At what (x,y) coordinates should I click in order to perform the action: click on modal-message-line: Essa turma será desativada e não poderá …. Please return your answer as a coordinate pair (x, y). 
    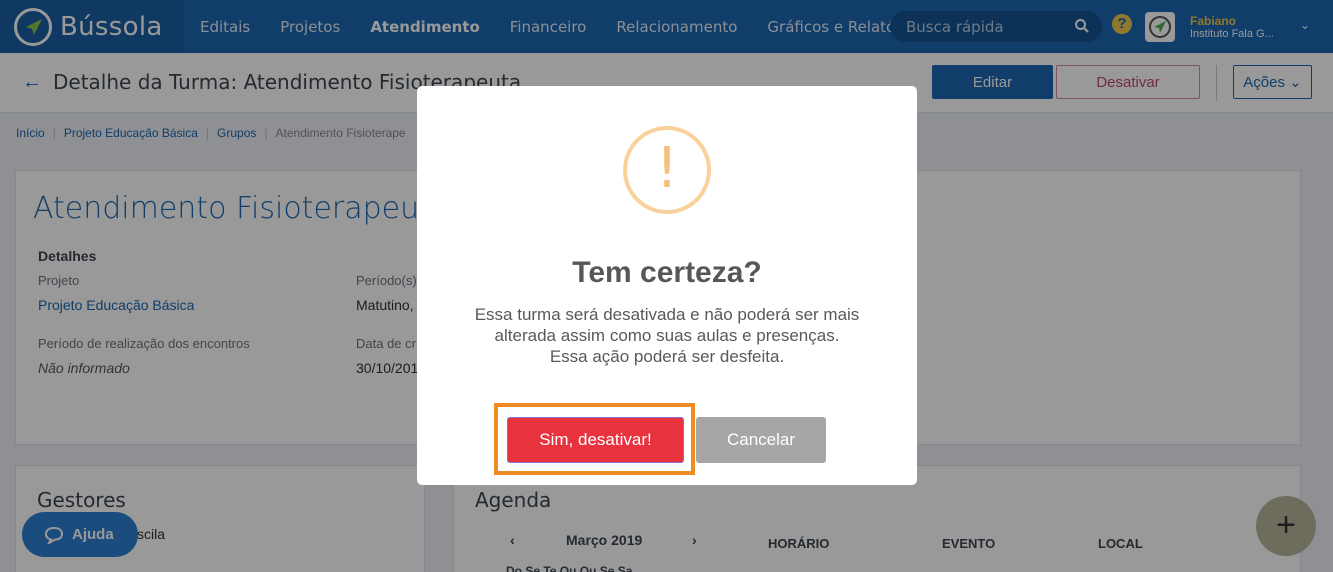
    Looking at the image, I should click on (667, 314).